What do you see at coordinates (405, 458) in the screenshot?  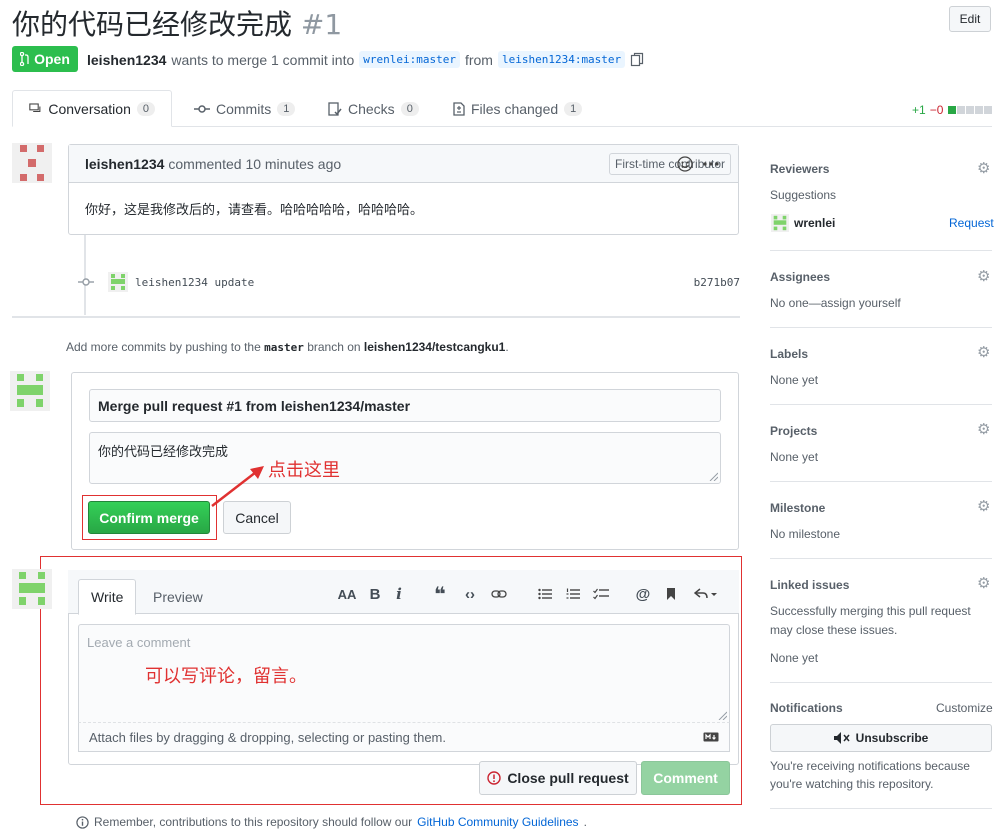 I see `merge-message-textarea: 你的代码已经修改完成` at bounding box center [405, 458].